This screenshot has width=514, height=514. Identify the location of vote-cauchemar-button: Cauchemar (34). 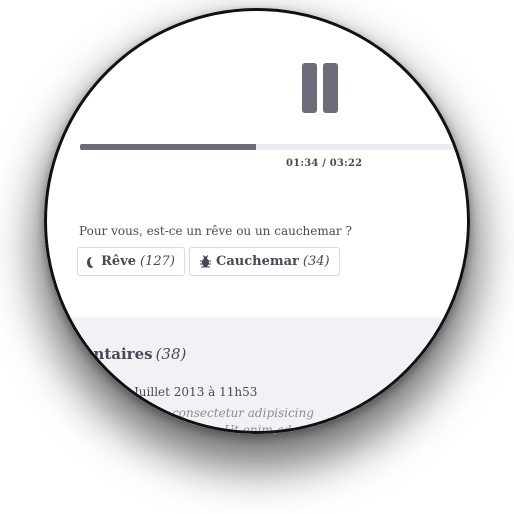
(264, 261).